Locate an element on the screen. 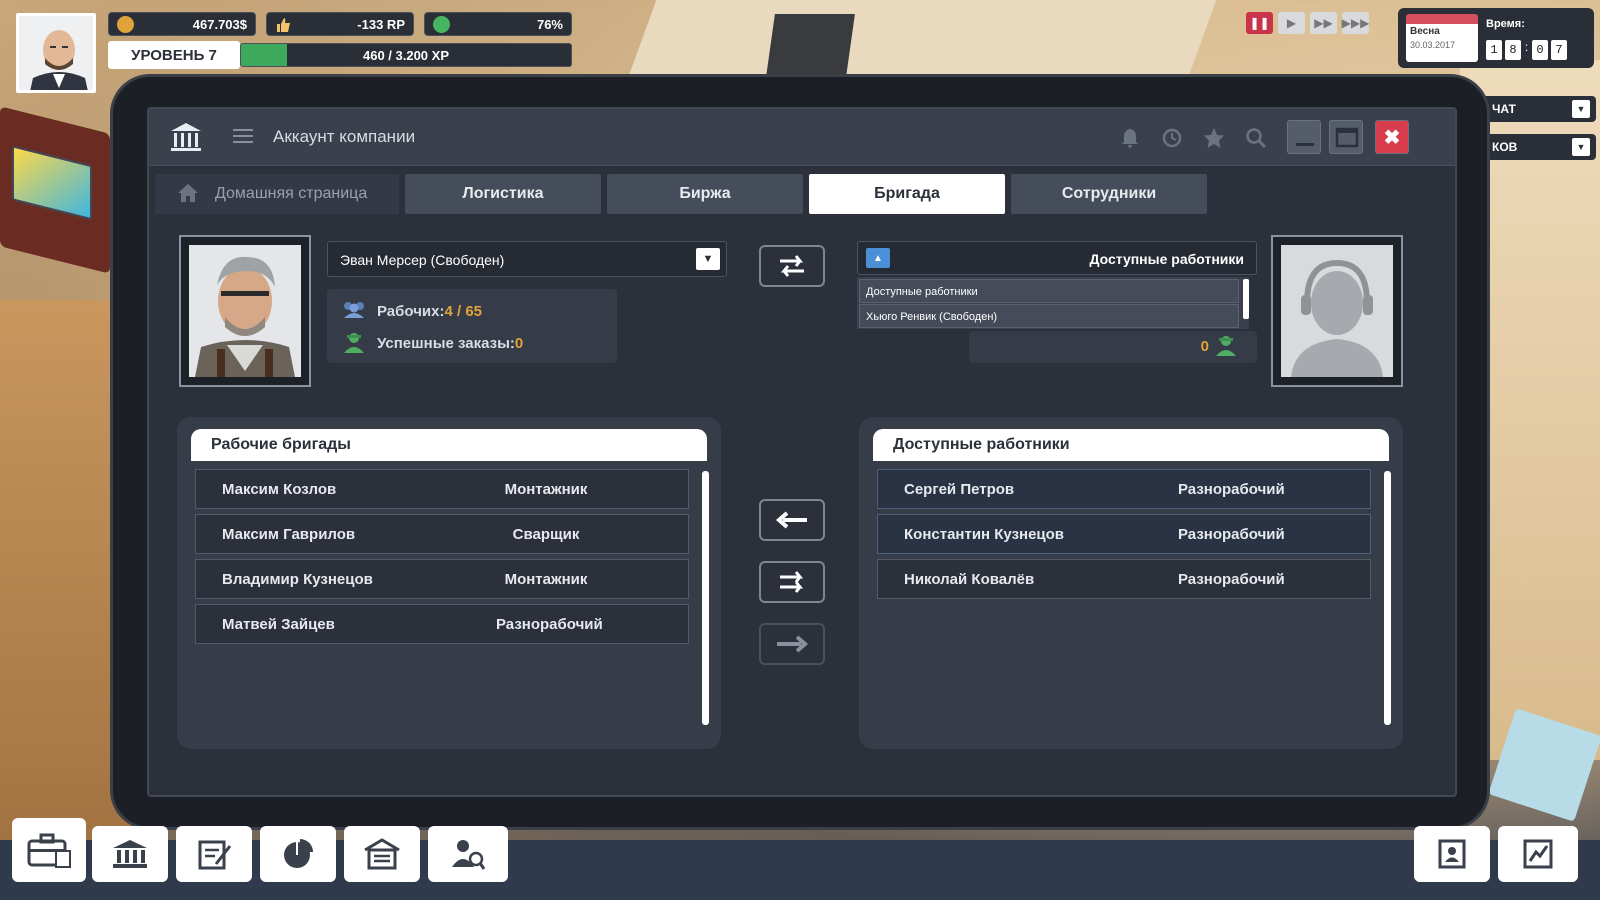 The image size is (1600, 900). foreman-stats: Рабочих:4 / 65 Успешные заказы:0 is located at coordinates (472, 326).